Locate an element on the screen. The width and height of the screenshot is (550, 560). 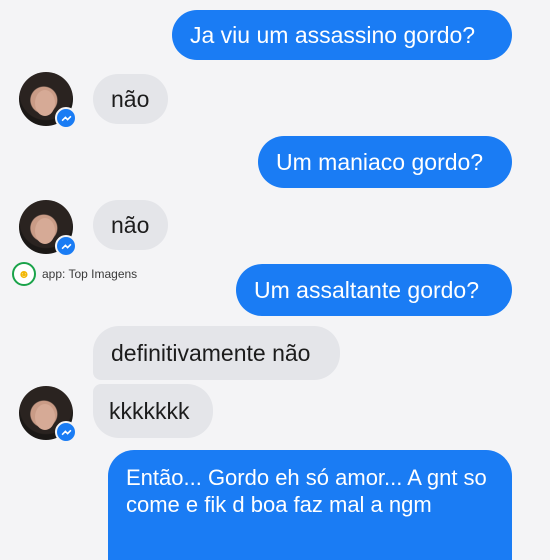
watermark-label: app: Top Imagens is located at coordinates (90, 274).